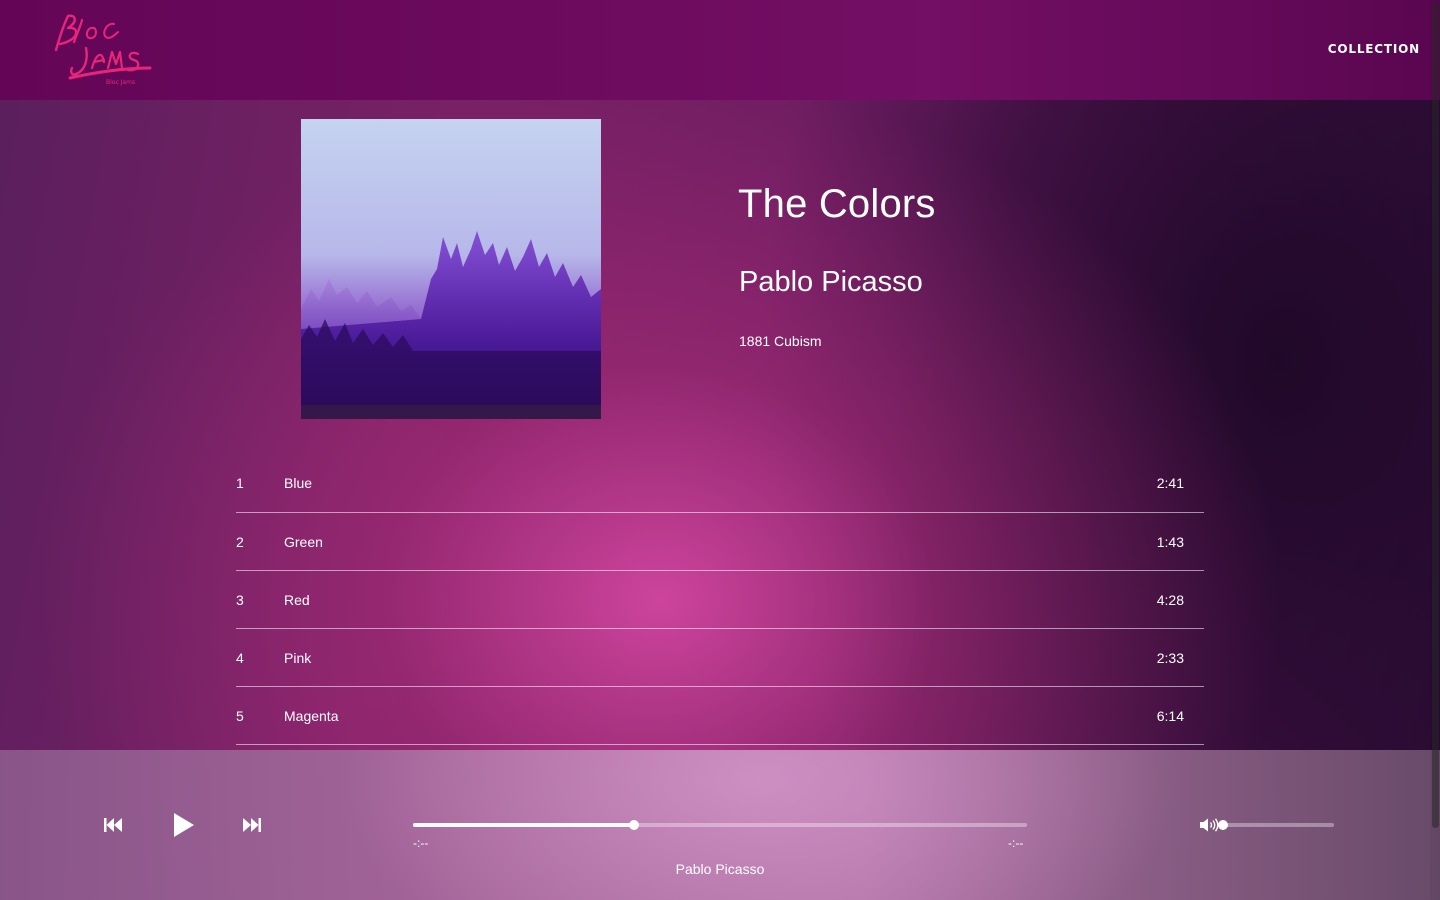  I want to click on song-row: 1 Blue 2:41, so click(720, 483).